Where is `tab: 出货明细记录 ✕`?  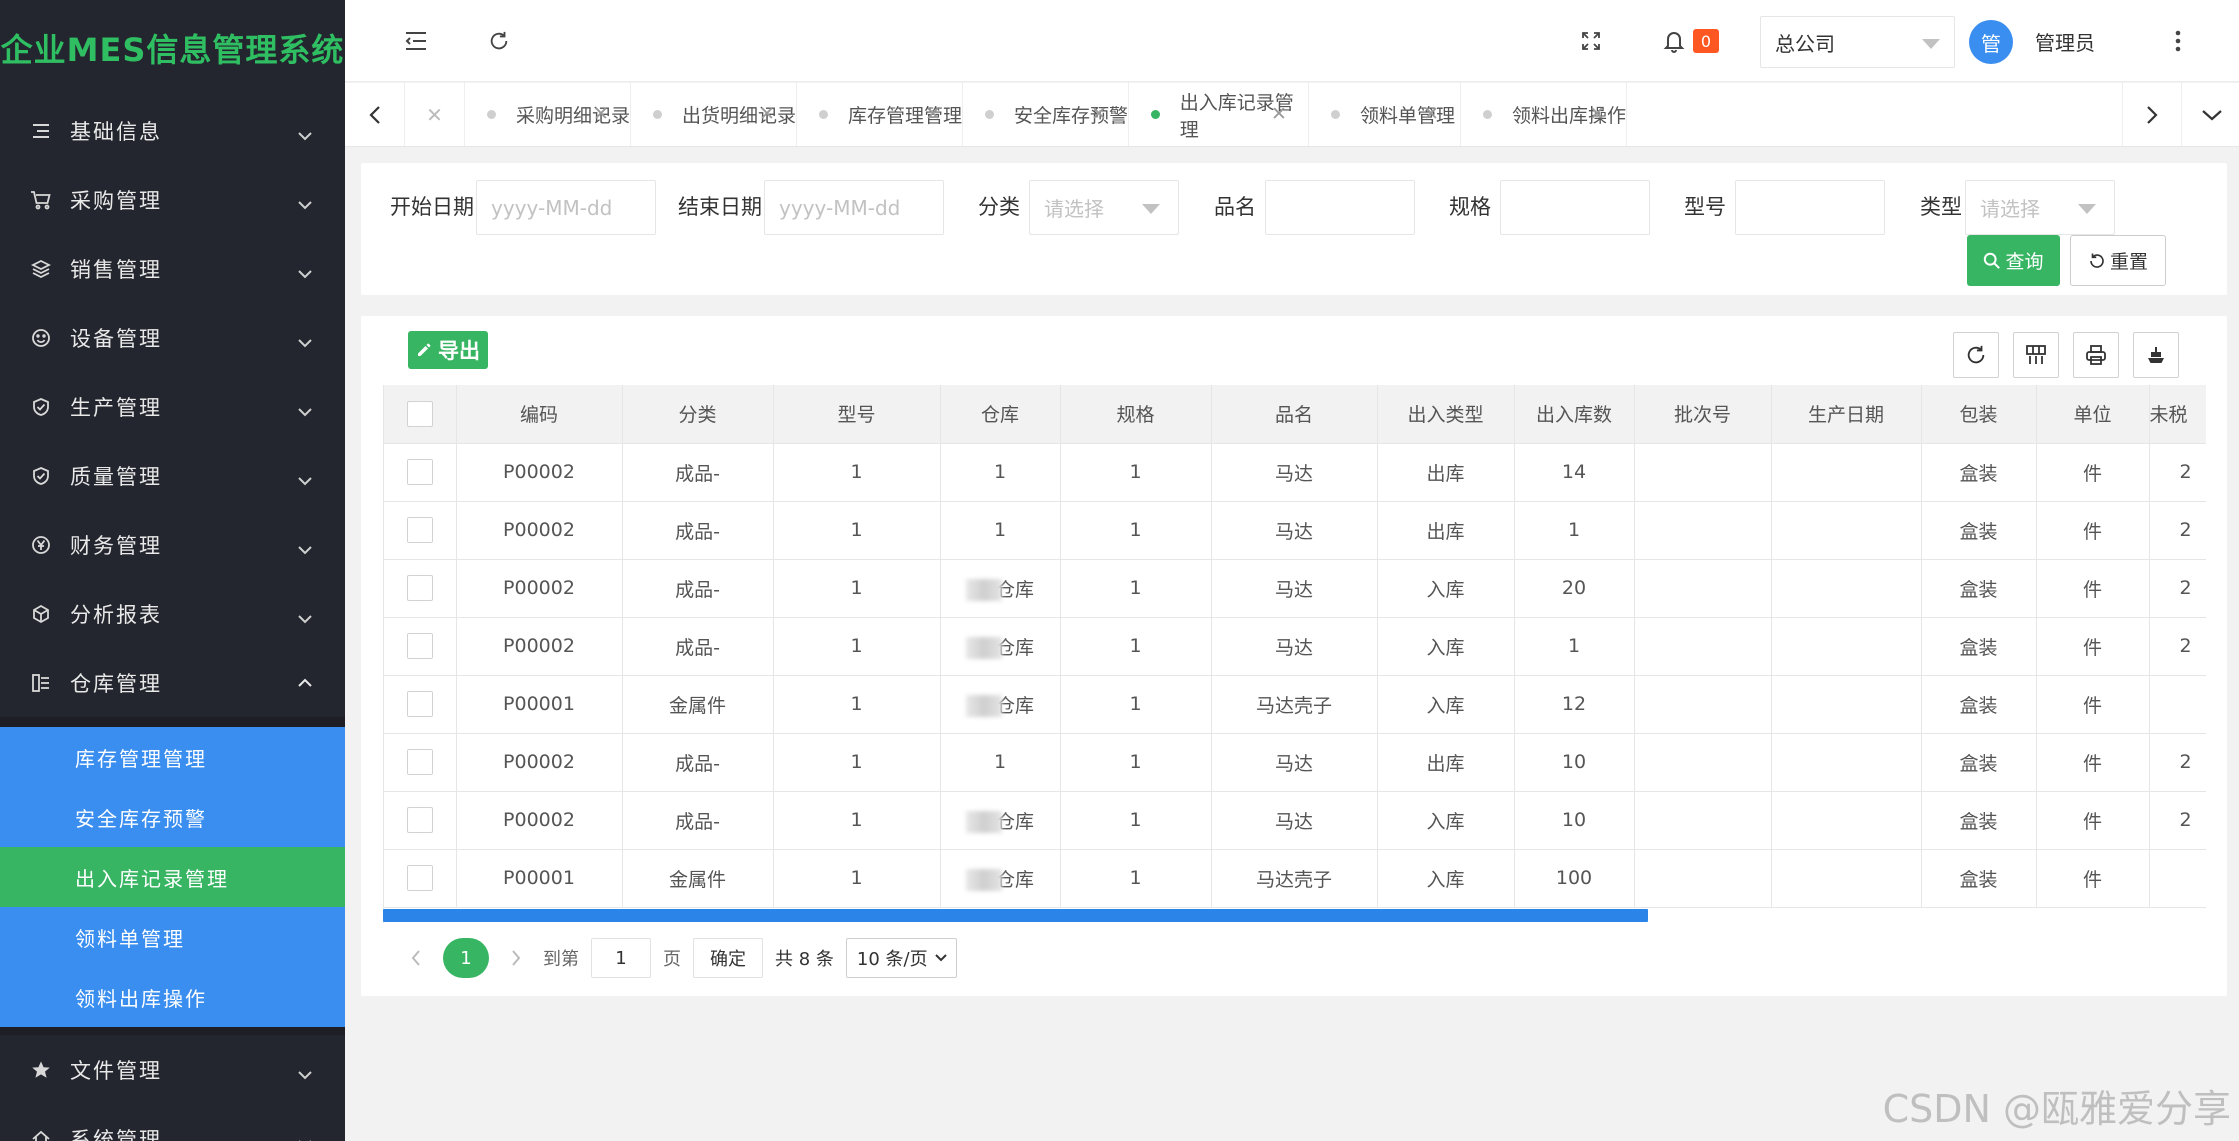 tab: 出货明细记录 ✕ is located at coordinates (714, 114).